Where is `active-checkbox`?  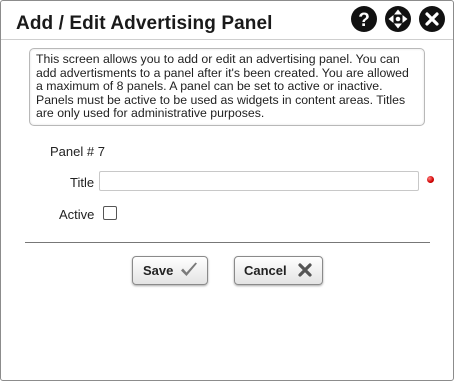 active-checkbox is located at coordinates (110, 213).